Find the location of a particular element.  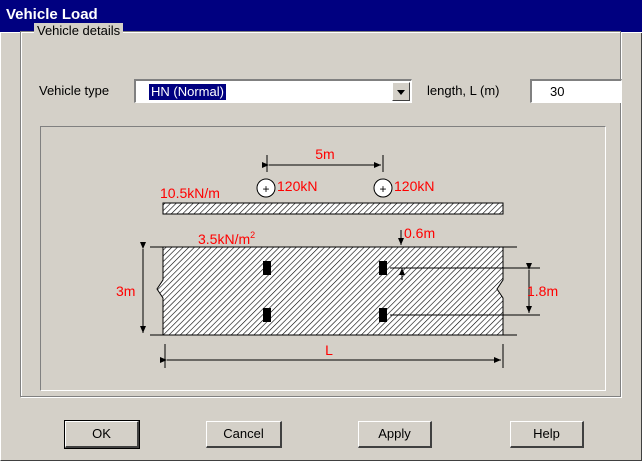

apply-button: Apply is located at coordinates (395, 434).